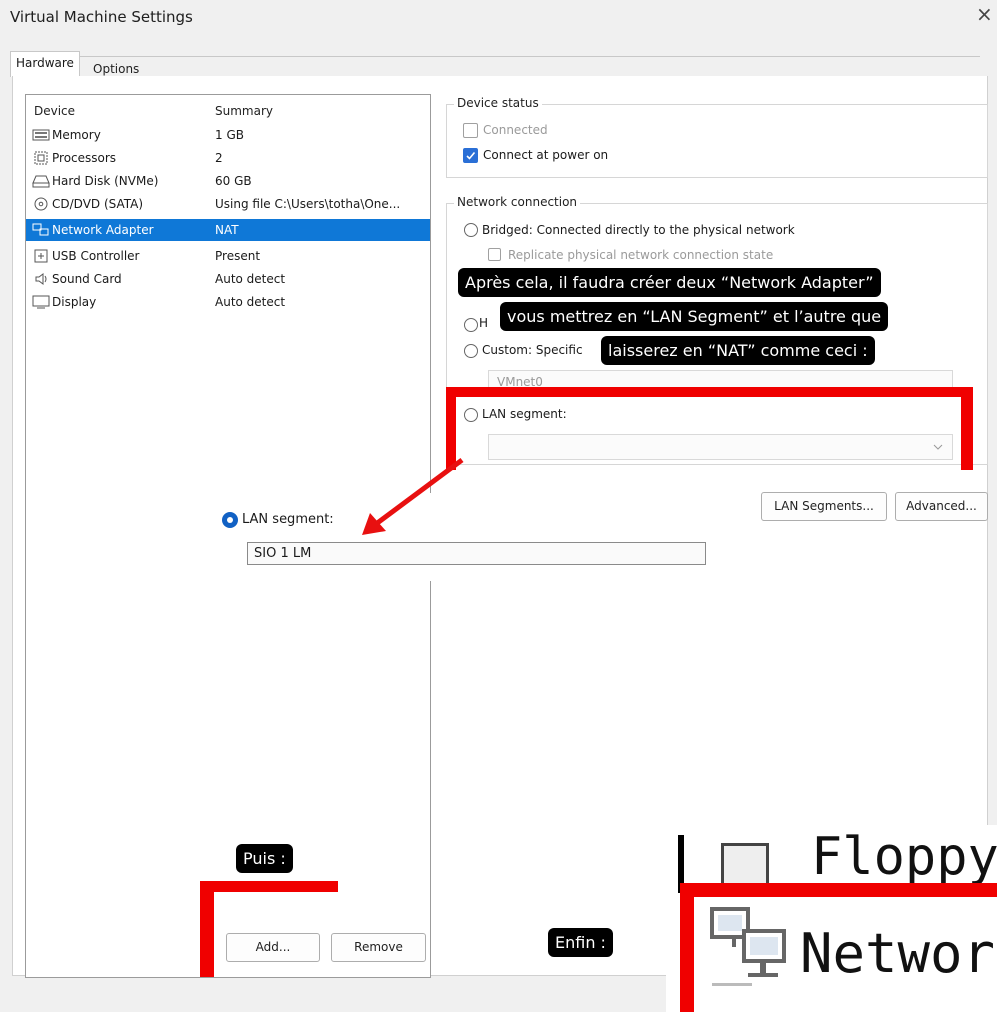 The height and width of the screenshot is (1012, 997). What do you see at coordinates (244, 111) in the screenshot?
I see `column-header-summary: Summary` at bounding box center [244, 111].